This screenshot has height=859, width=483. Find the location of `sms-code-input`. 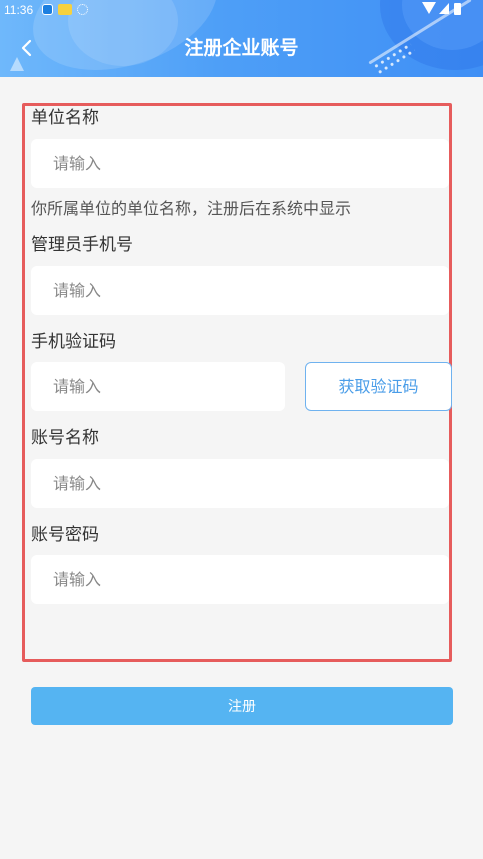

sms-code-input is located at coordinates (158, 386).